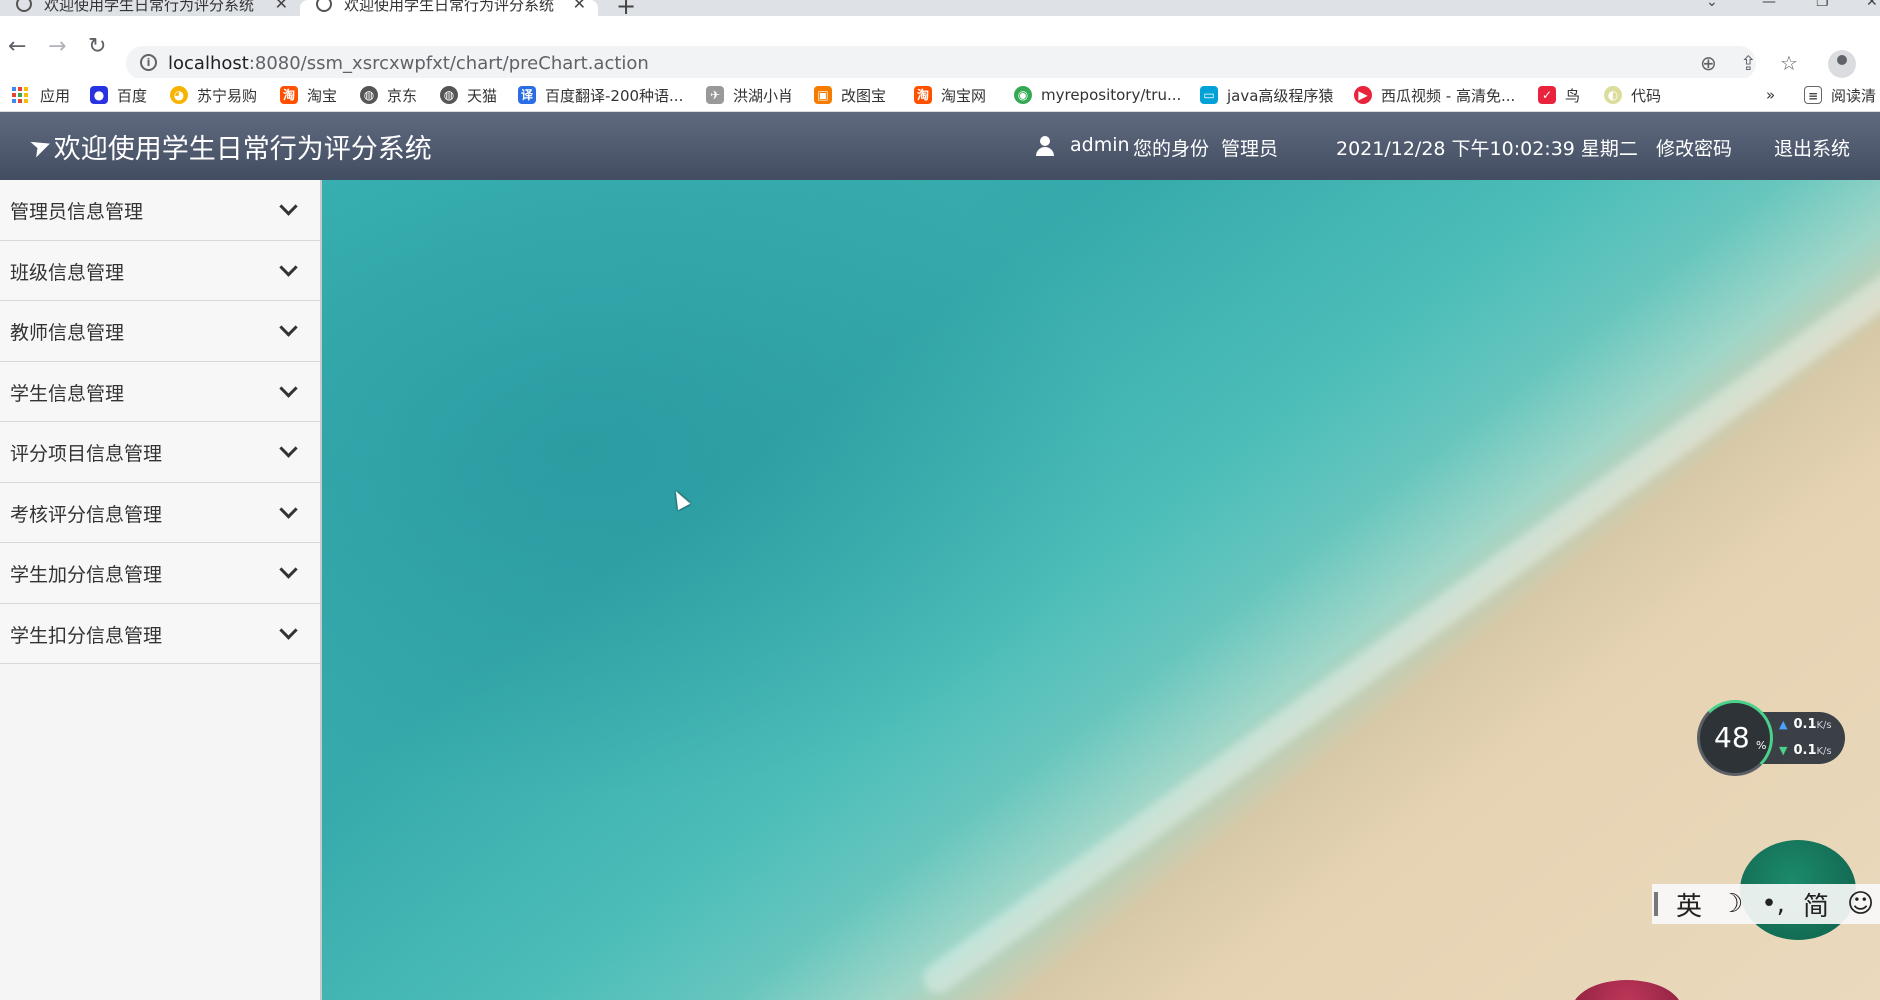 The image size is (1880, 1000). What do you see at coordinates (1613, 95) in the screenshot?
I see `code-icon: ◐` at bounding box center [1613, 95].